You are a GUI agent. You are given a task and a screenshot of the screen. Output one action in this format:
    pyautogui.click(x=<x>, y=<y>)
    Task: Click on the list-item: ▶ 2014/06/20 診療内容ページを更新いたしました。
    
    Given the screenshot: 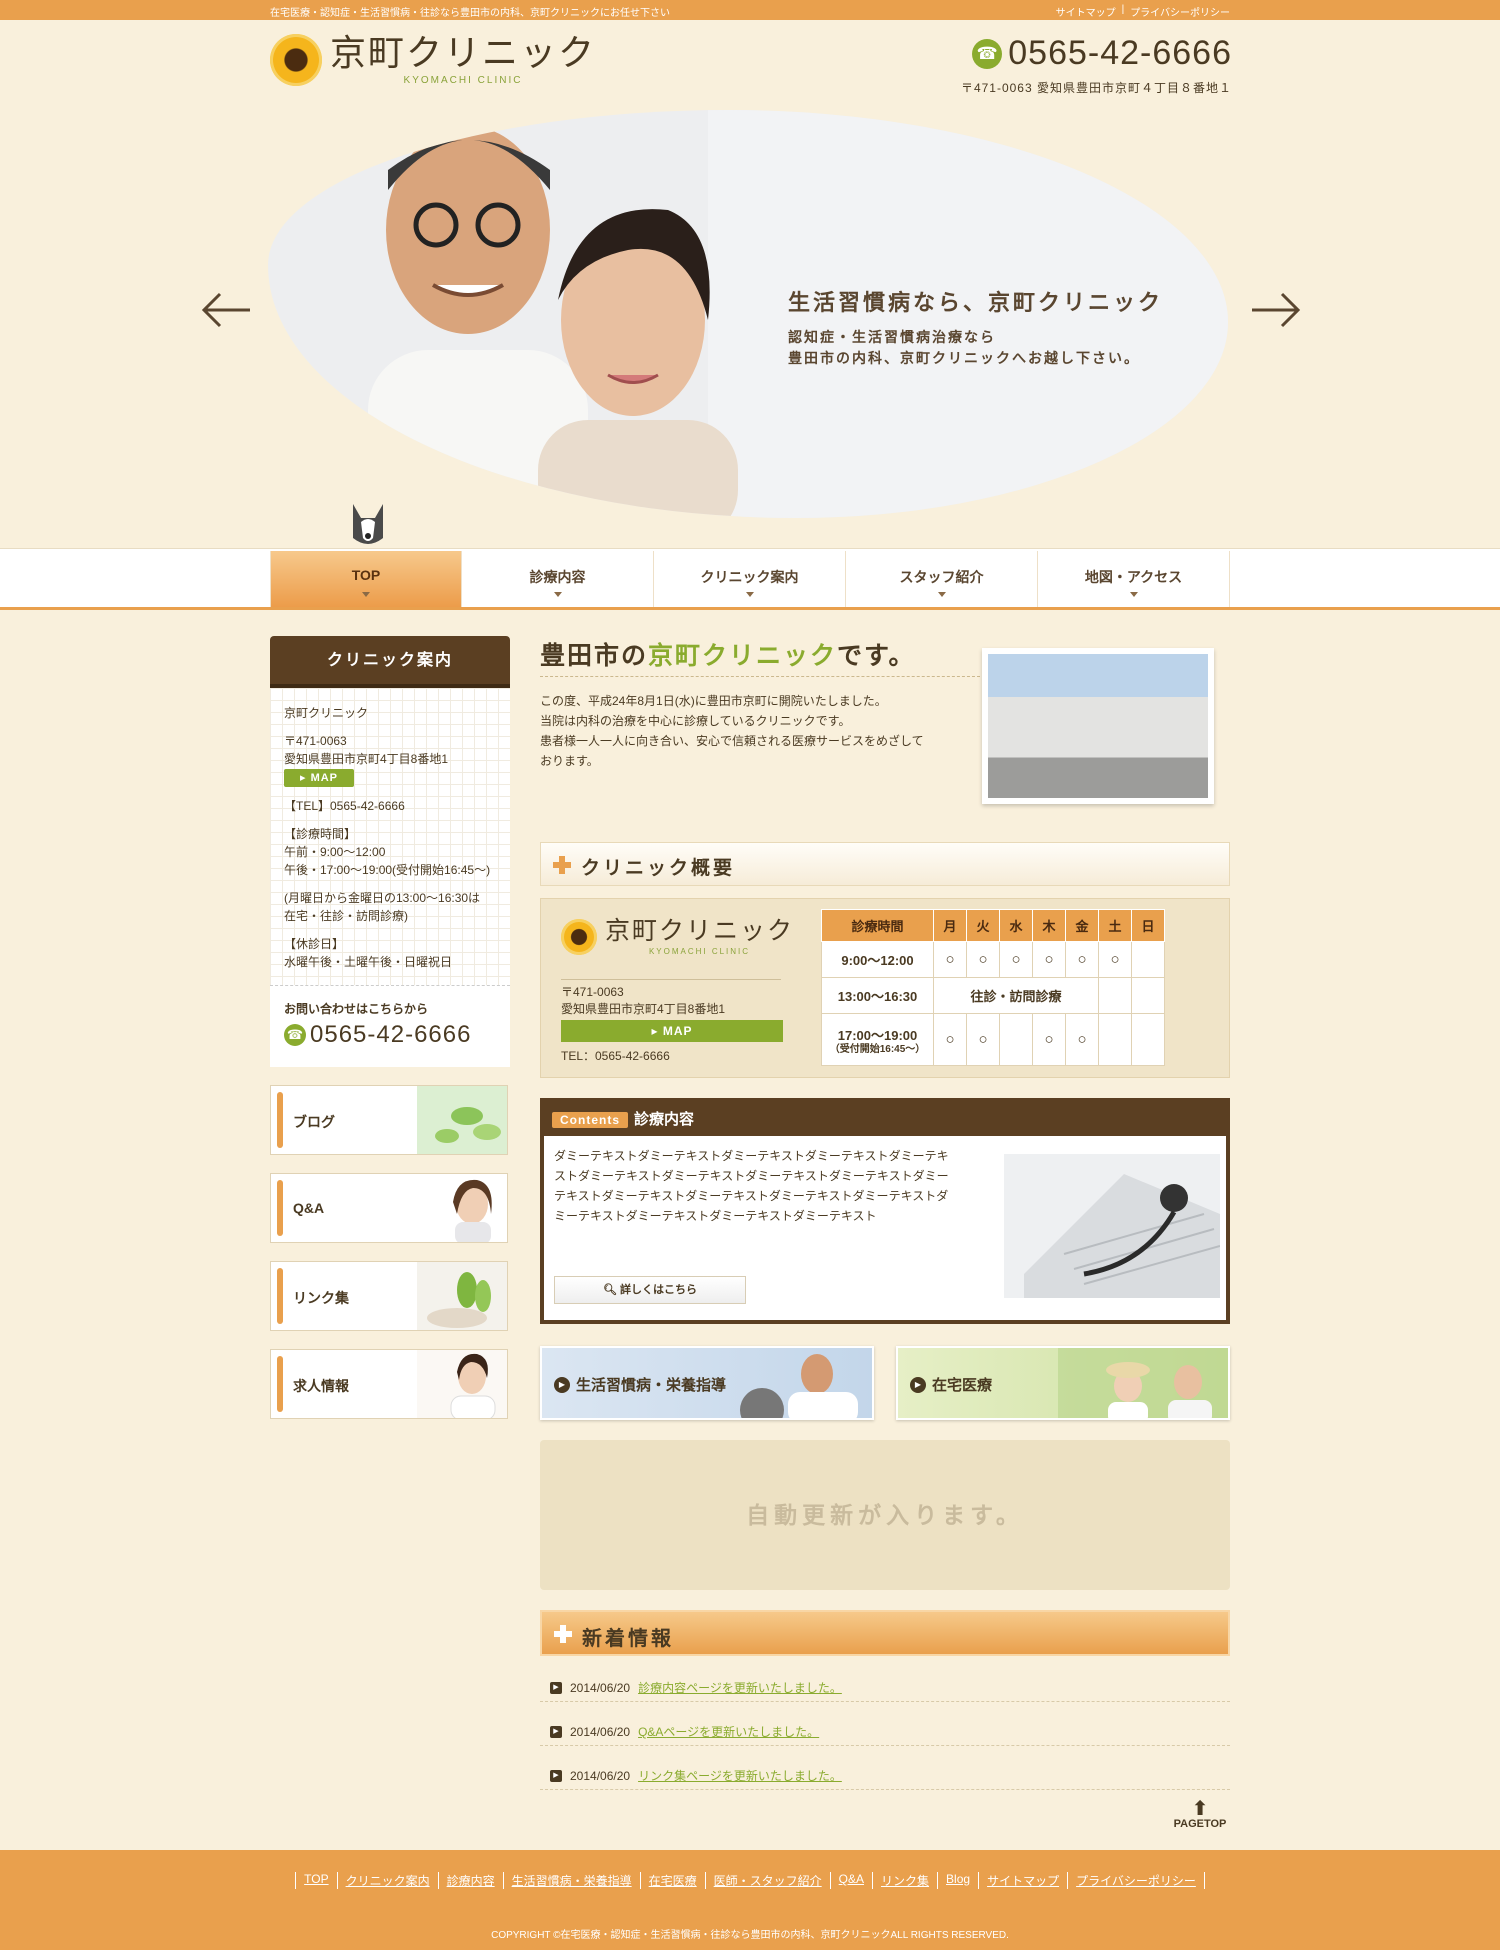 What is the action you would take?
    pyautogui.click(x=885, y=1680)
    